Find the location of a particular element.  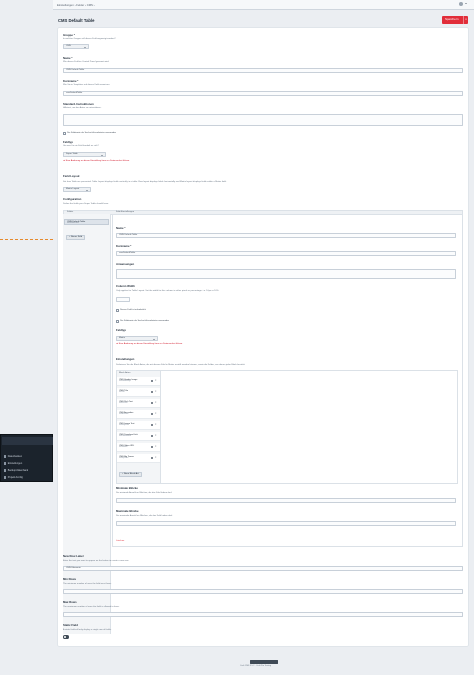

sidebar-item-label: Projekt-Konfig is located at coordinates (15, 477).